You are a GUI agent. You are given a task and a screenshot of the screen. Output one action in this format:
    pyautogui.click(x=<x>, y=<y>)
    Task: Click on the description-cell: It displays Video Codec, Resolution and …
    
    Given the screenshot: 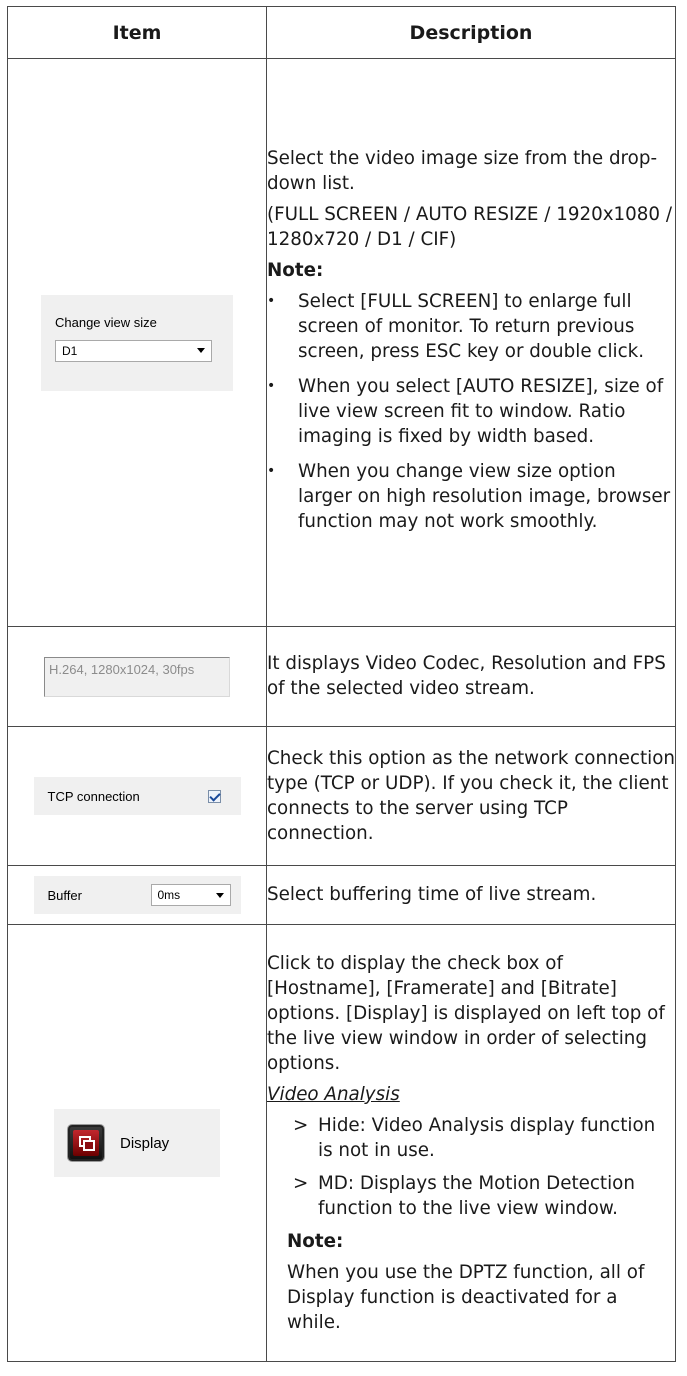 What is the action you would take?
    pyautogui.click(x=471, y=676)
    